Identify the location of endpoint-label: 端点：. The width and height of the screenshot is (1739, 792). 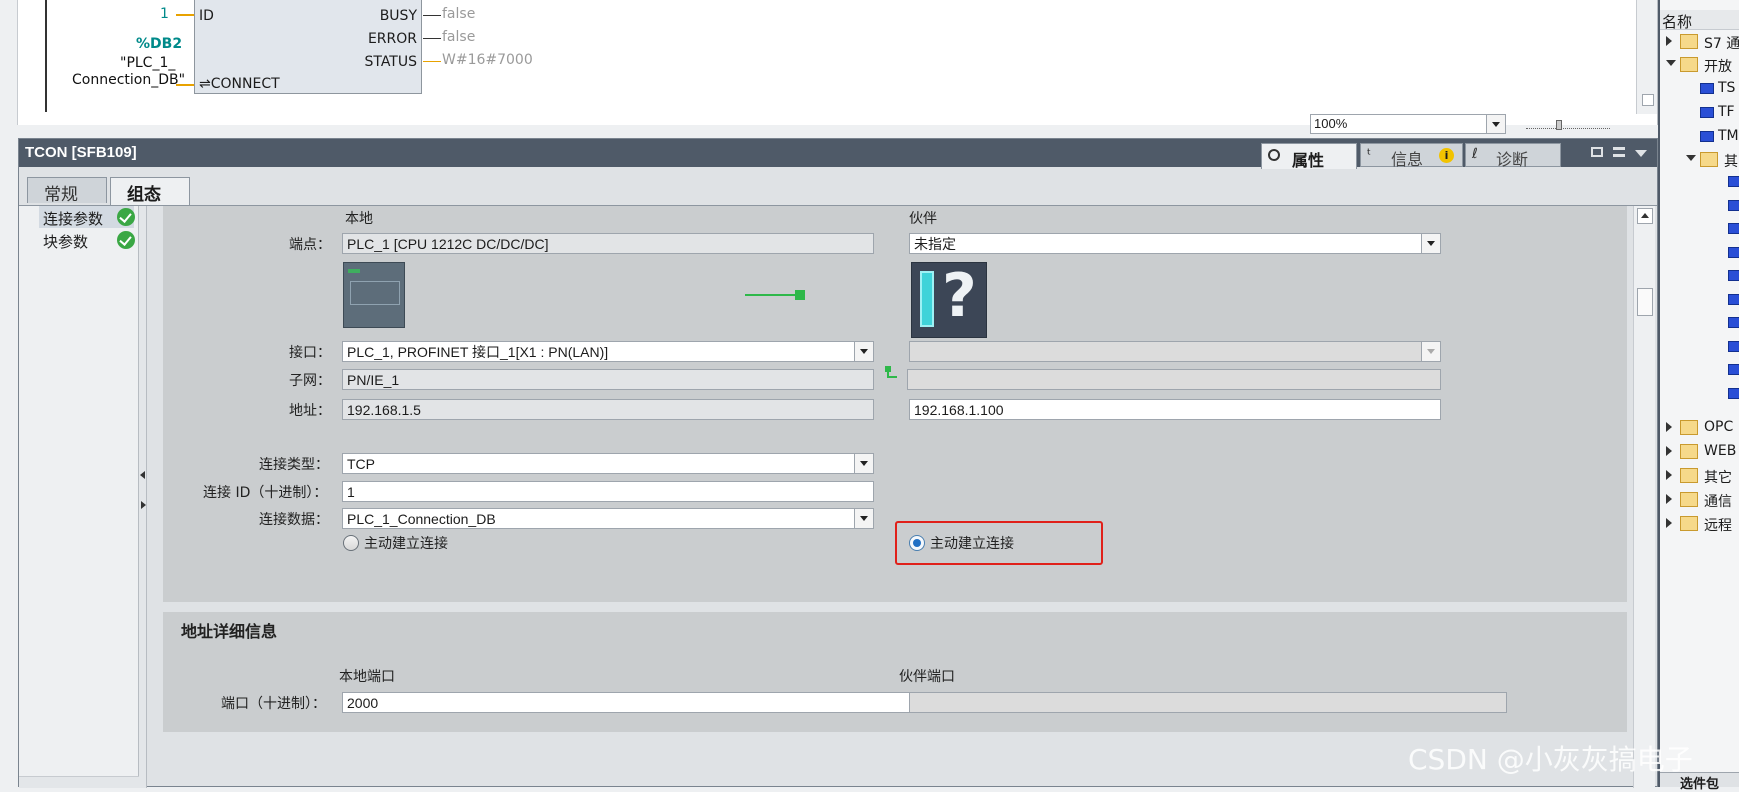
(310, 245).